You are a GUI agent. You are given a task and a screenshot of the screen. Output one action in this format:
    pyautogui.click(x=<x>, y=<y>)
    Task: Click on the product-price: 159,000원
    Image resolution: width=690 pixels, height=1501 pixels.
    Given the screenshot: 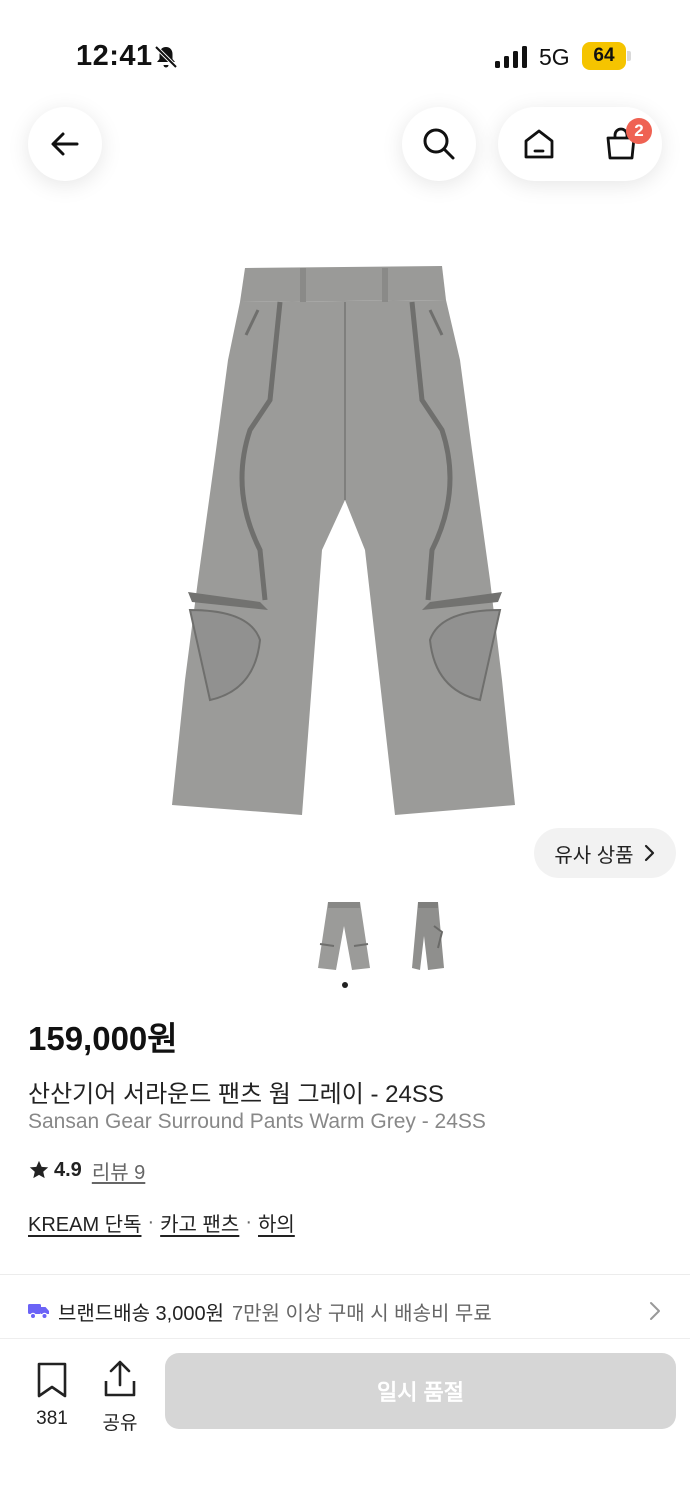 What is the action you would take?
    pyautogui.click(x=103, y=1038)
    